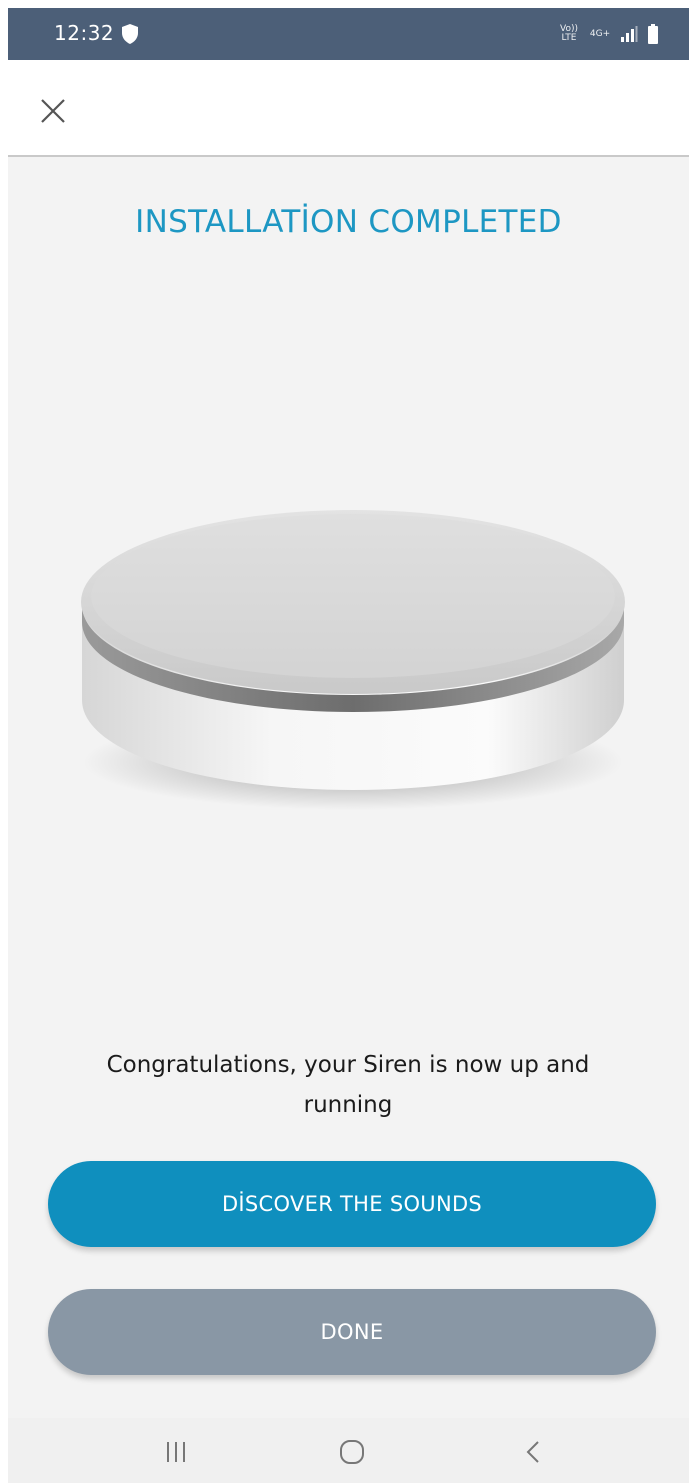  I want to click on done-button: DONE, so click(352, 1332).